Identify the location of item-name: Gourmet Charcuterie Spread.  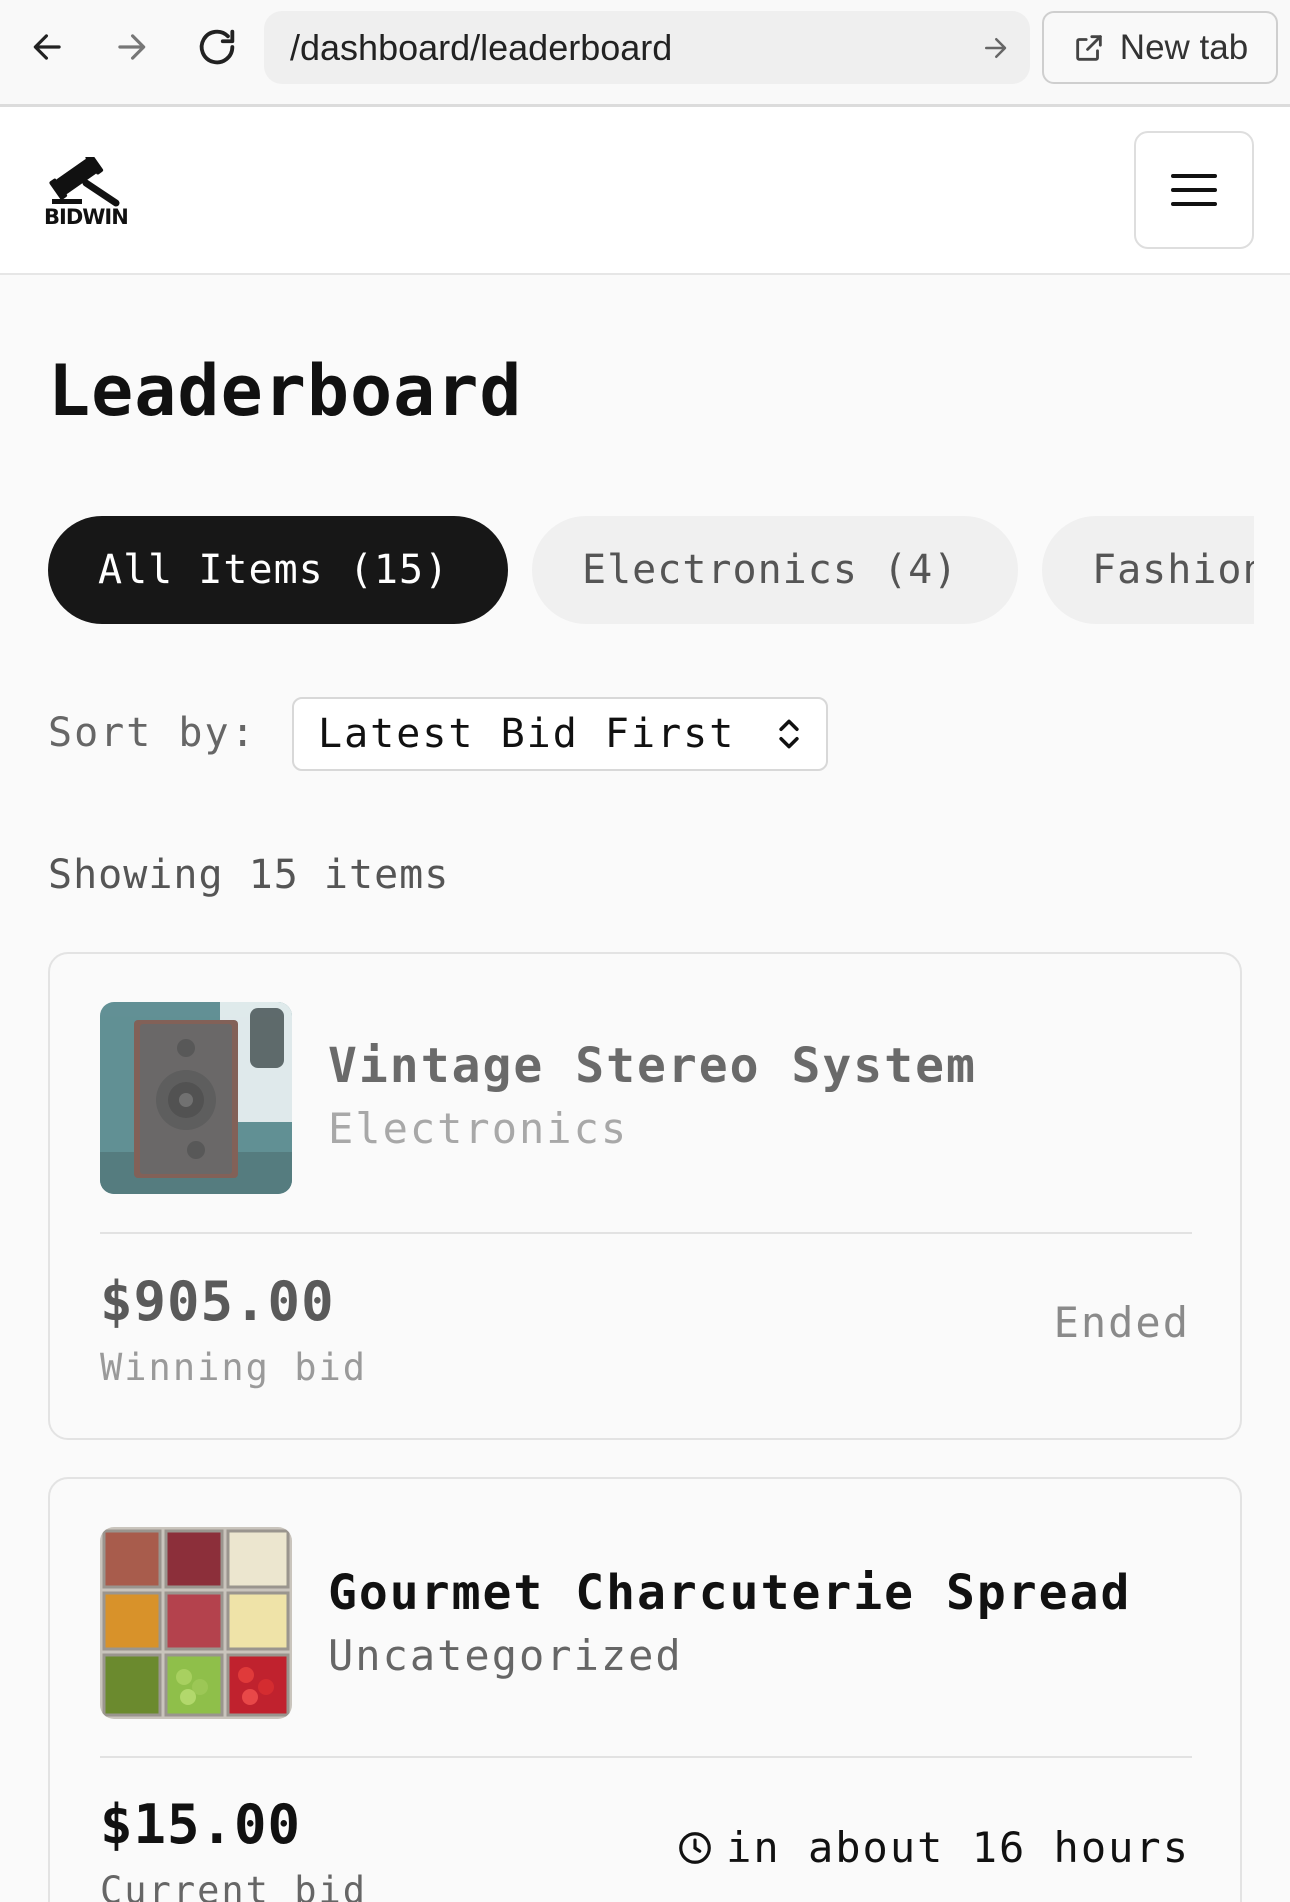
(730, 1593).